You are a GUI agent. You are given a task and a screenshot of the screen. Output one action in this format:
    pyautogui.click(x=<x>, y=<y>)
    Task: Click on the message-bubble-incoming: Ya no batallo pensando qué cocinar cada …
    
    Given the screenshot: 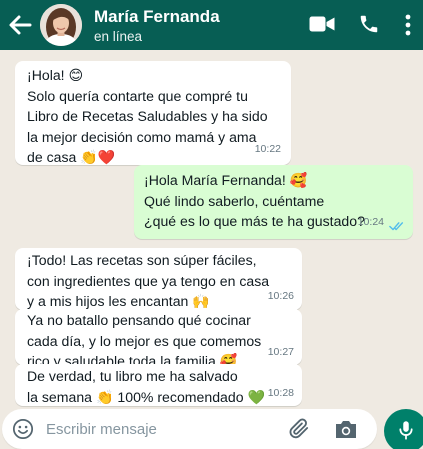 What is the action you would take?
    pyautogui.click(x=158, y=339)
    